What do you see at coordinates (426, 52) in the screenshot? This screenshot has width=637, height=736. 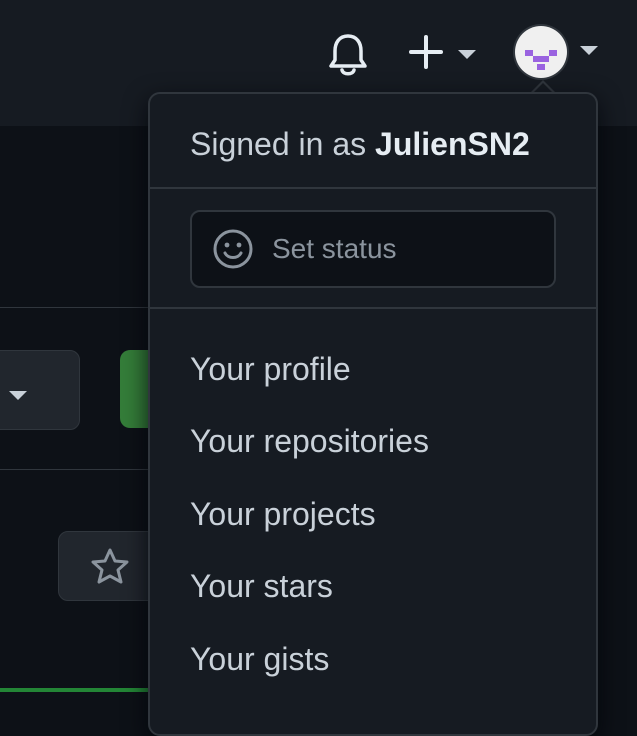 I see `plus-icon` at bounding box center [426, 52].